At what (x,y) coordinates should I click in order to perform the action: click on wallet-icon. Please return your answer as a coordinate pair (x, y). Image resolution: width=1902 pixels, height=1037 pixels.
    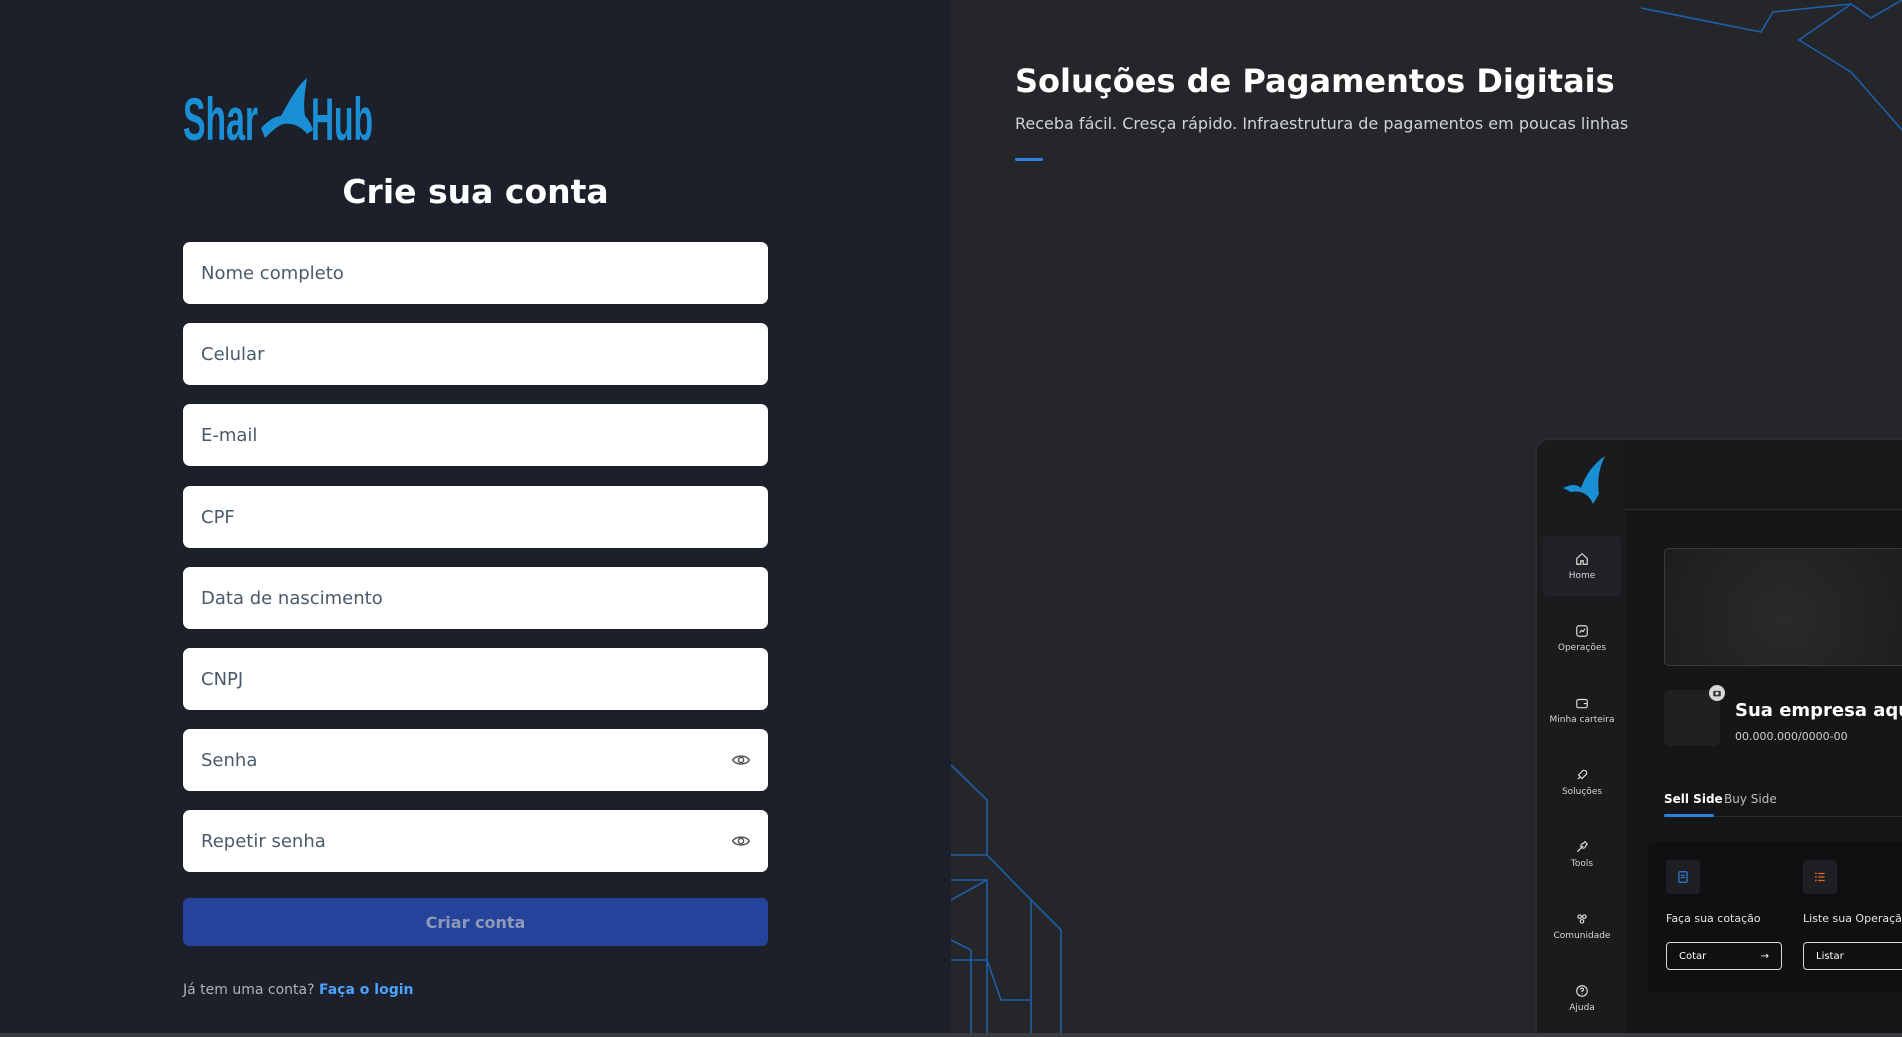
    Looking at the image, I should click on (1582, 703).